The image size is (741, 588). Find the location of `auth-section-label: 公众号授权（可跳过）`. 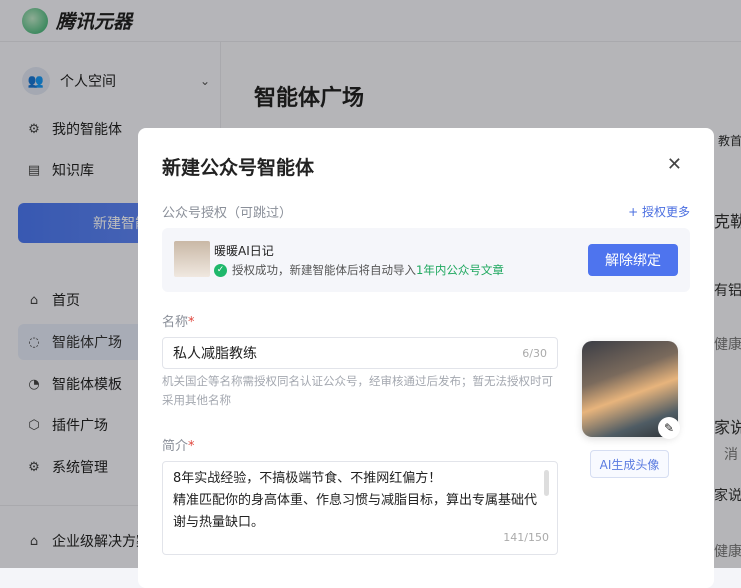

auth-section-label: 公众号授权（可跳过） is located at coordinates (227, 213).